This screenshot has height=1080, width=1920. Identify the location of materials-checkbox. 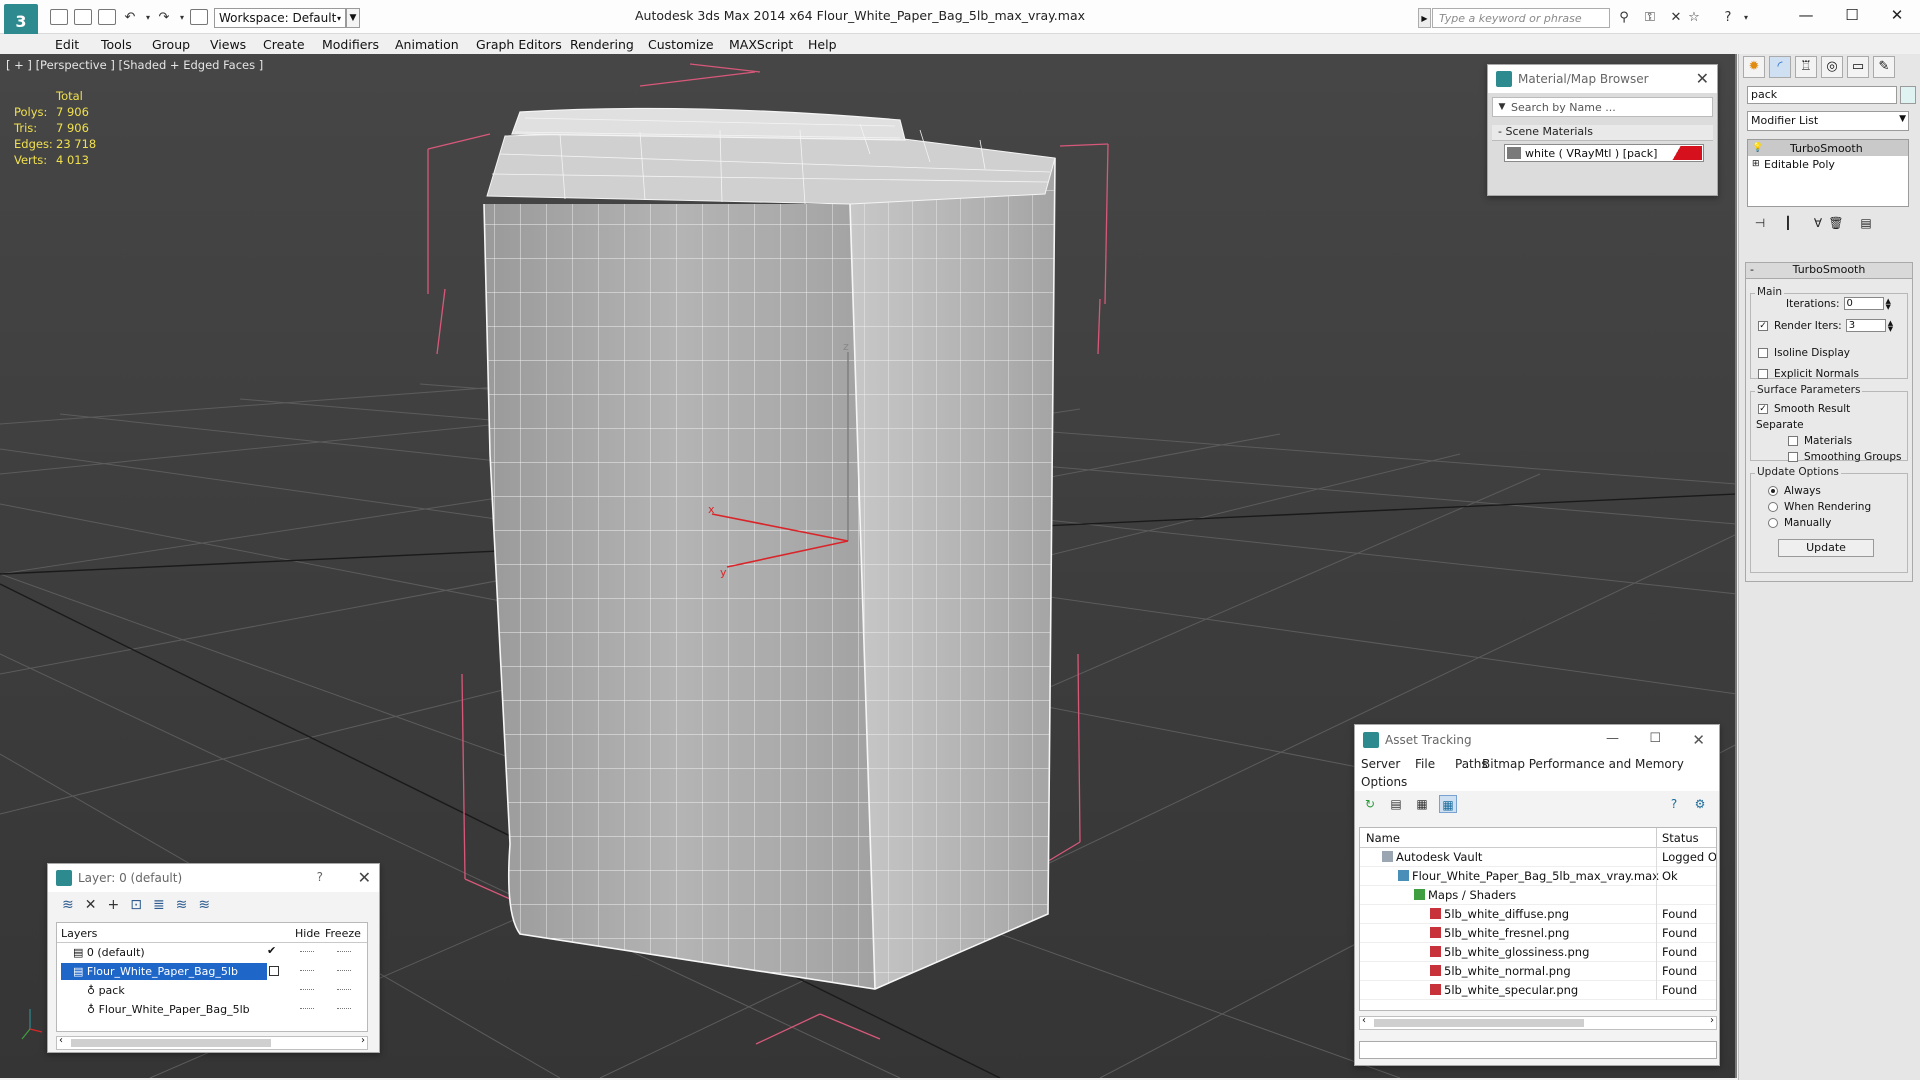
(1793, 441).